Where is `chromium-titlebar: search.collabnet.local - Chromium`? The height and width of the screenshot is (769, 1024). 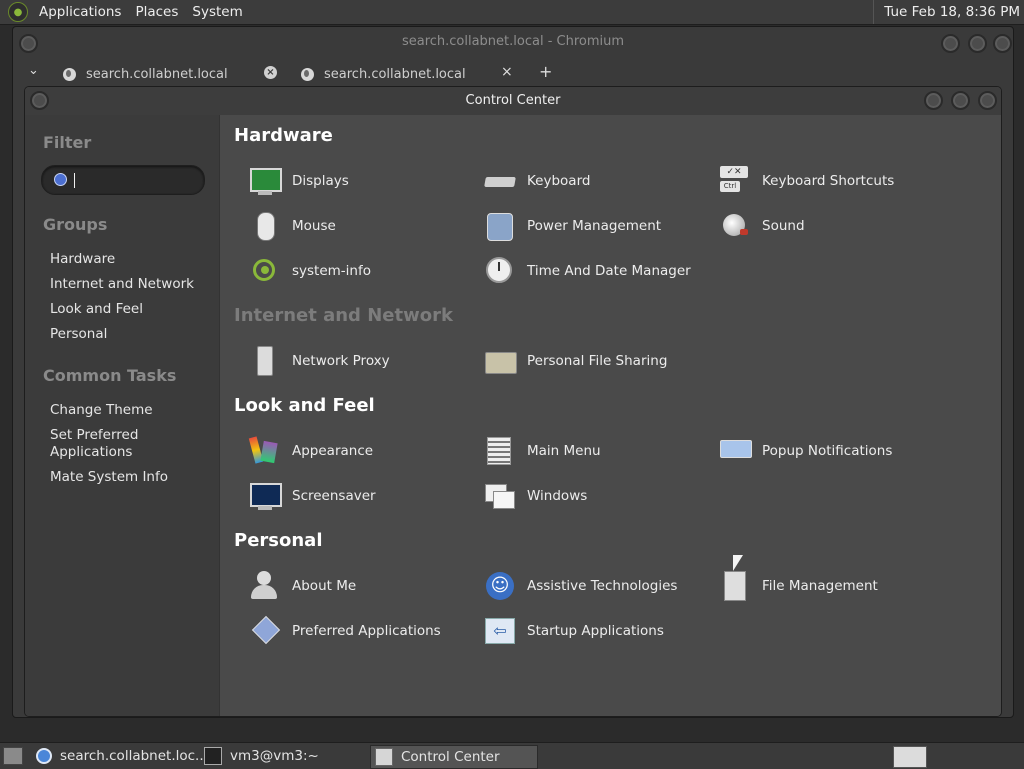
chromium-titlebar: search.collabnet.local - Chromium is located at coordinates (513, 43).